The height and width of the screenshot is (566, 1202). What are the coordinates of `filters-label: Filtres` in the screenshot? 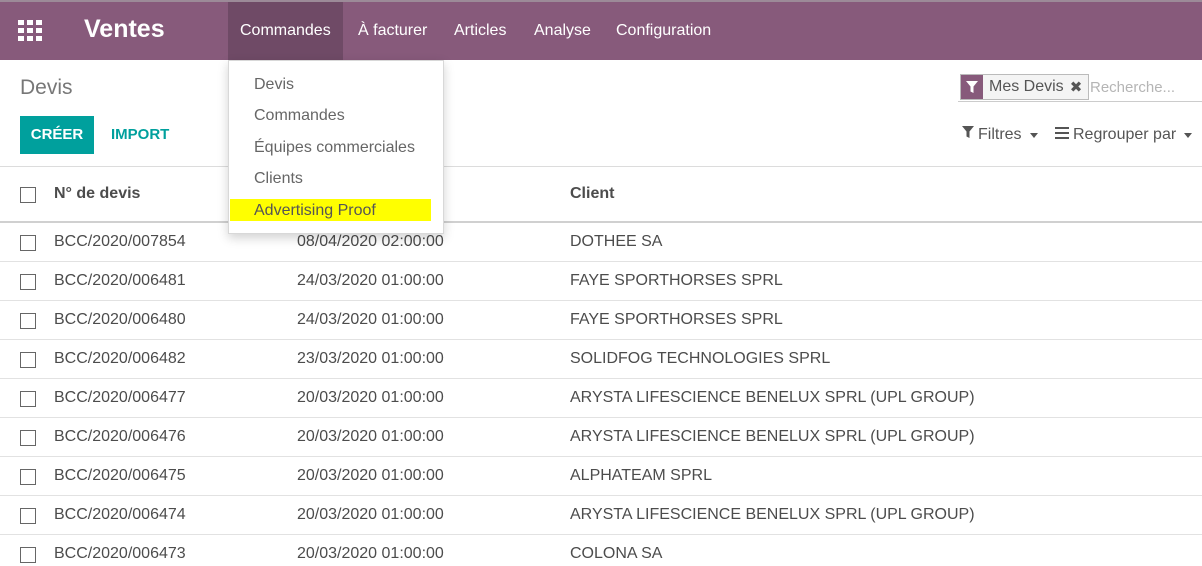 It's located at (1000, 134).